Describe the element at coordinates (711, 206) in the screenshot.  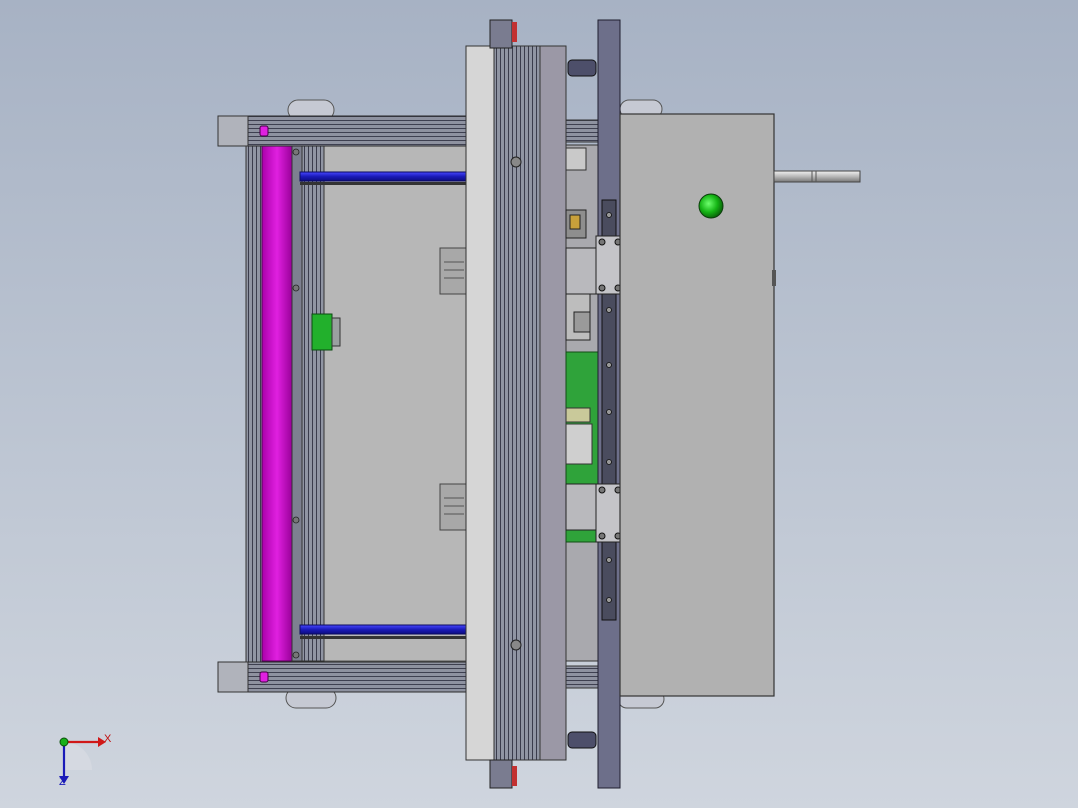
I see `green-indicator-light-icon` at that location.